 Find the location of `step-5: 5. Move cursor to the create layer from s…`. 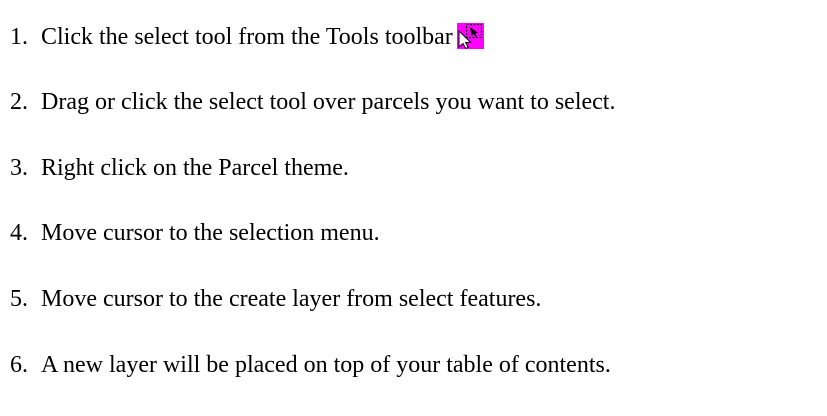

step-5: 5. Move cursor to the create layer from s… is located at coordinates (275, 299).